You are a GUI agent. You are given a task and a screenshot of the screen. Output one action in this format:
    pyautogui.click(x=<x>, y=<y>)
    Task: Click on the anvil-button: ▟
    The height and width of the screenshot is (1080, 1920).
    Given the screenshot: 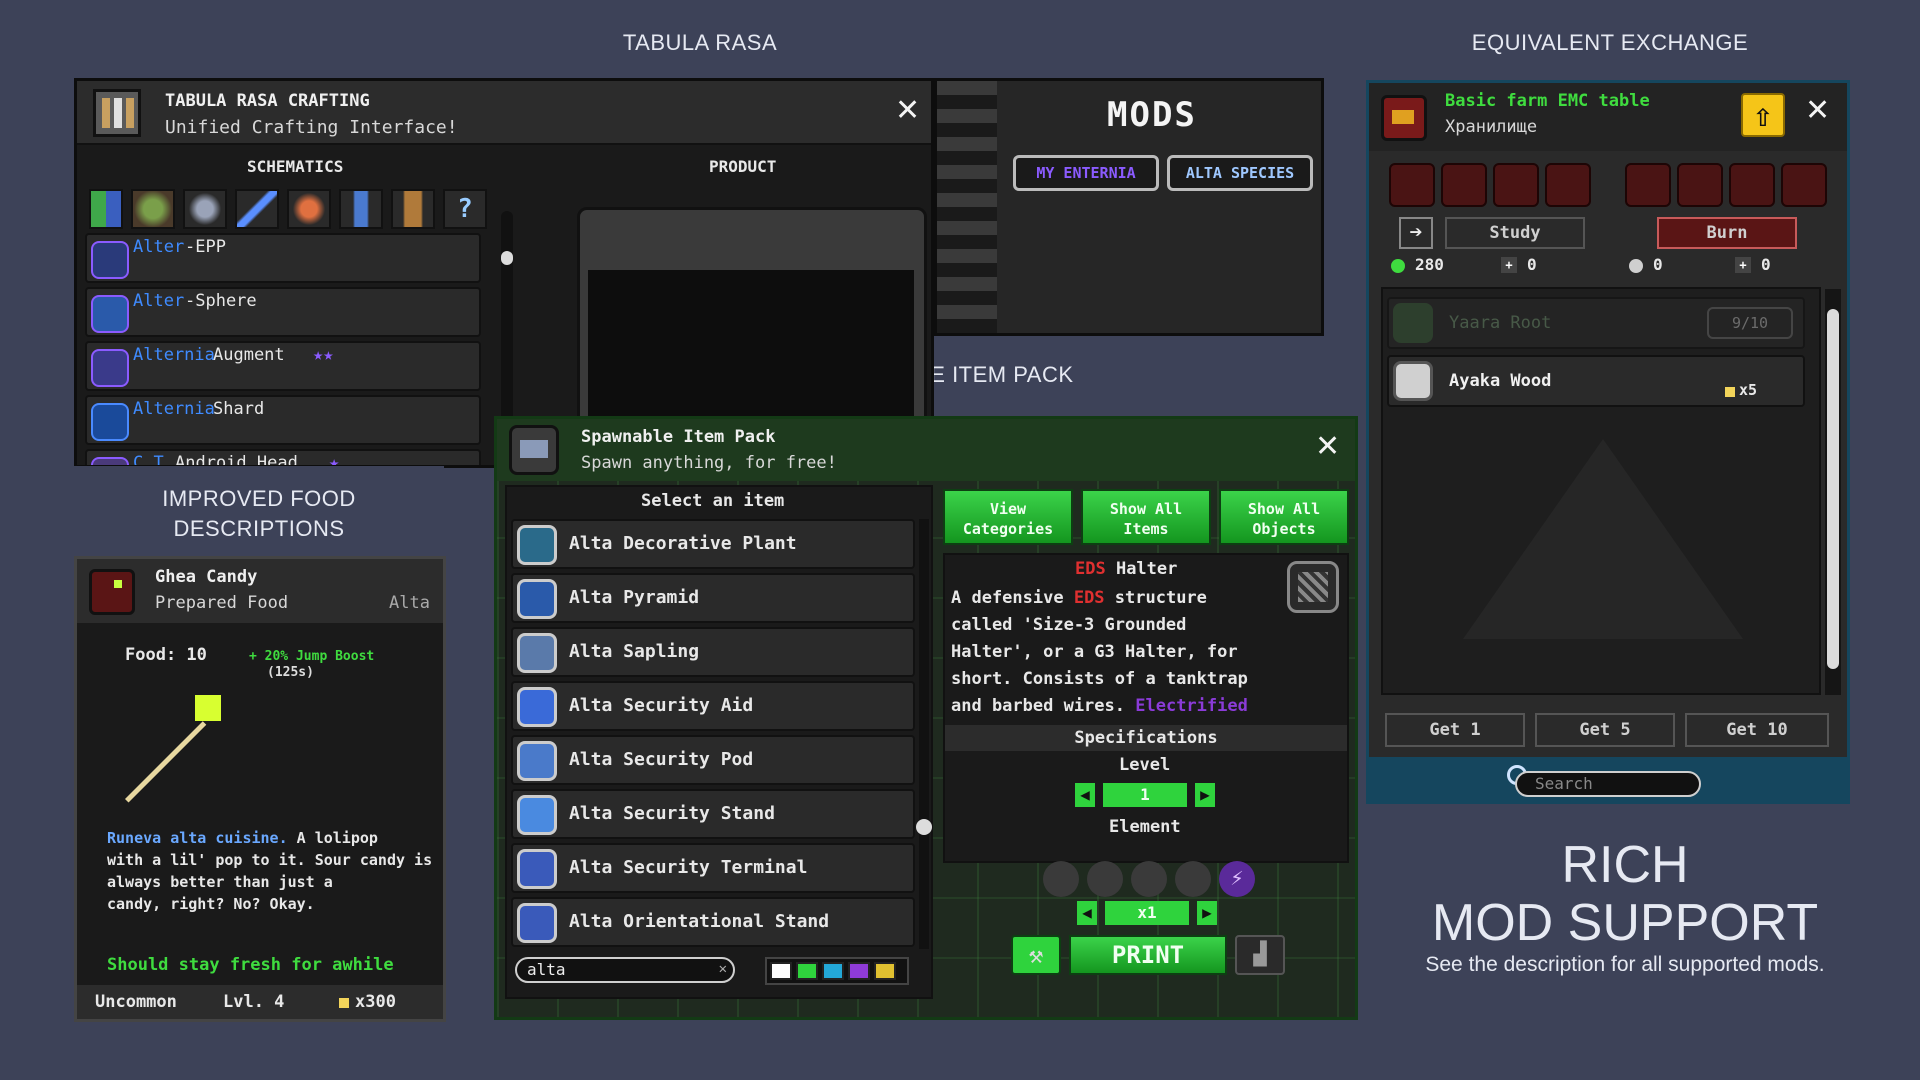 What is the action you would take?
    pyautogui.click(x=1260, y=955)
    